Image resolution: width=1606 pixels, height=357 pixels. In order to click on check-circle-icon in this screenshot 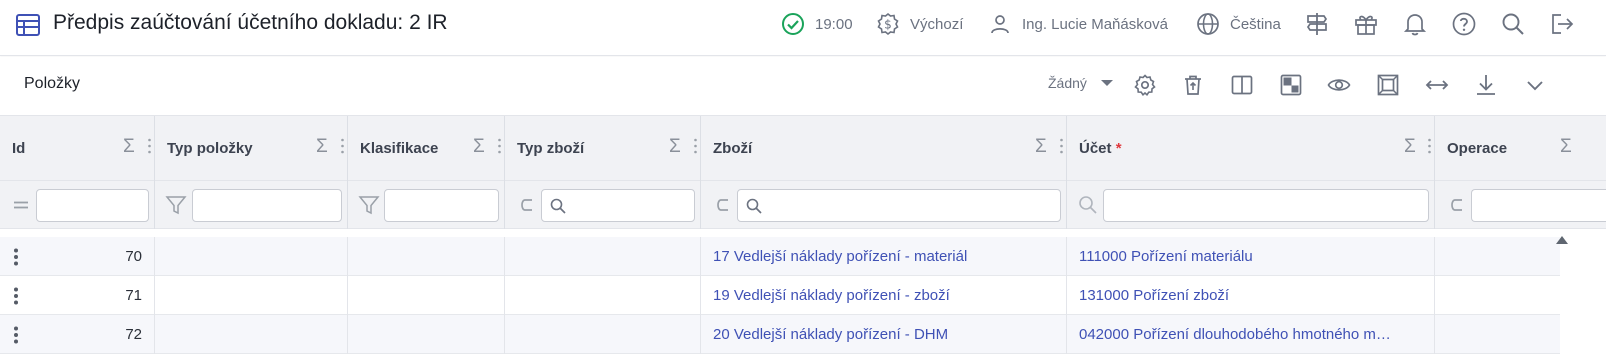, I will do `click(793, 24)`.